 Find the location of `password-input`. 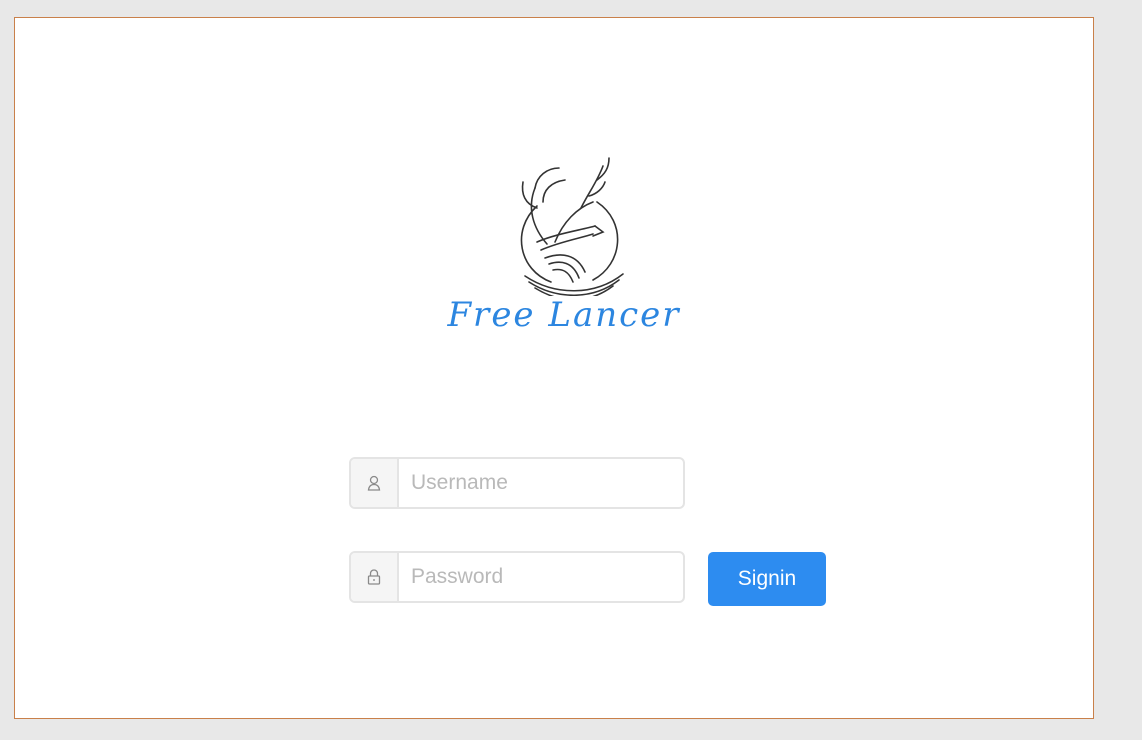

password-input is located at coordinates (541, 577).